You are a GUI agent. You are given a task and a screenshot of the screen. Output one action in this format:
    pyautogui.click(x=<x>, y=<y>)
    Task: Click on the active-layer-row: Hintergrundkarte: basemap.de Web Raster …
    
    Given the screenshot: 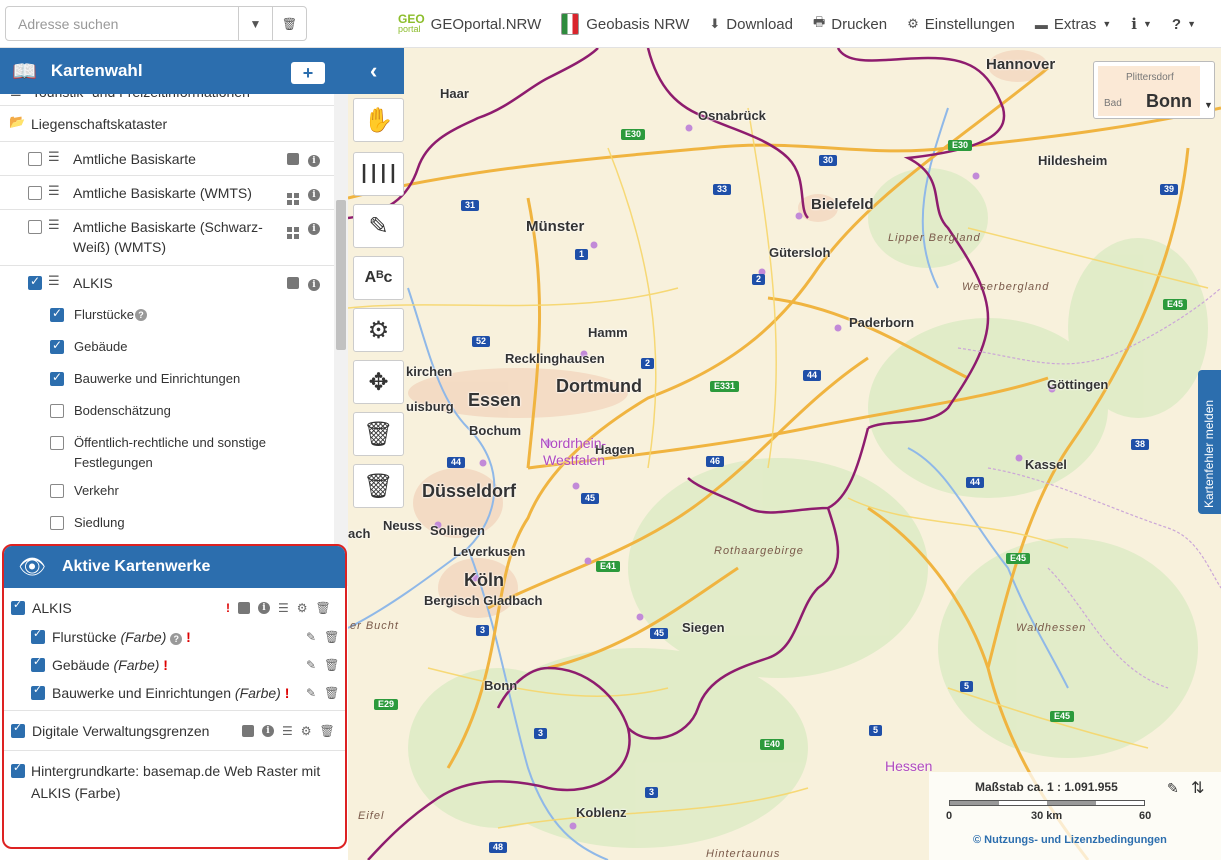 What is the action you would take?
    pyautogui.click(x=174, y=776)
    